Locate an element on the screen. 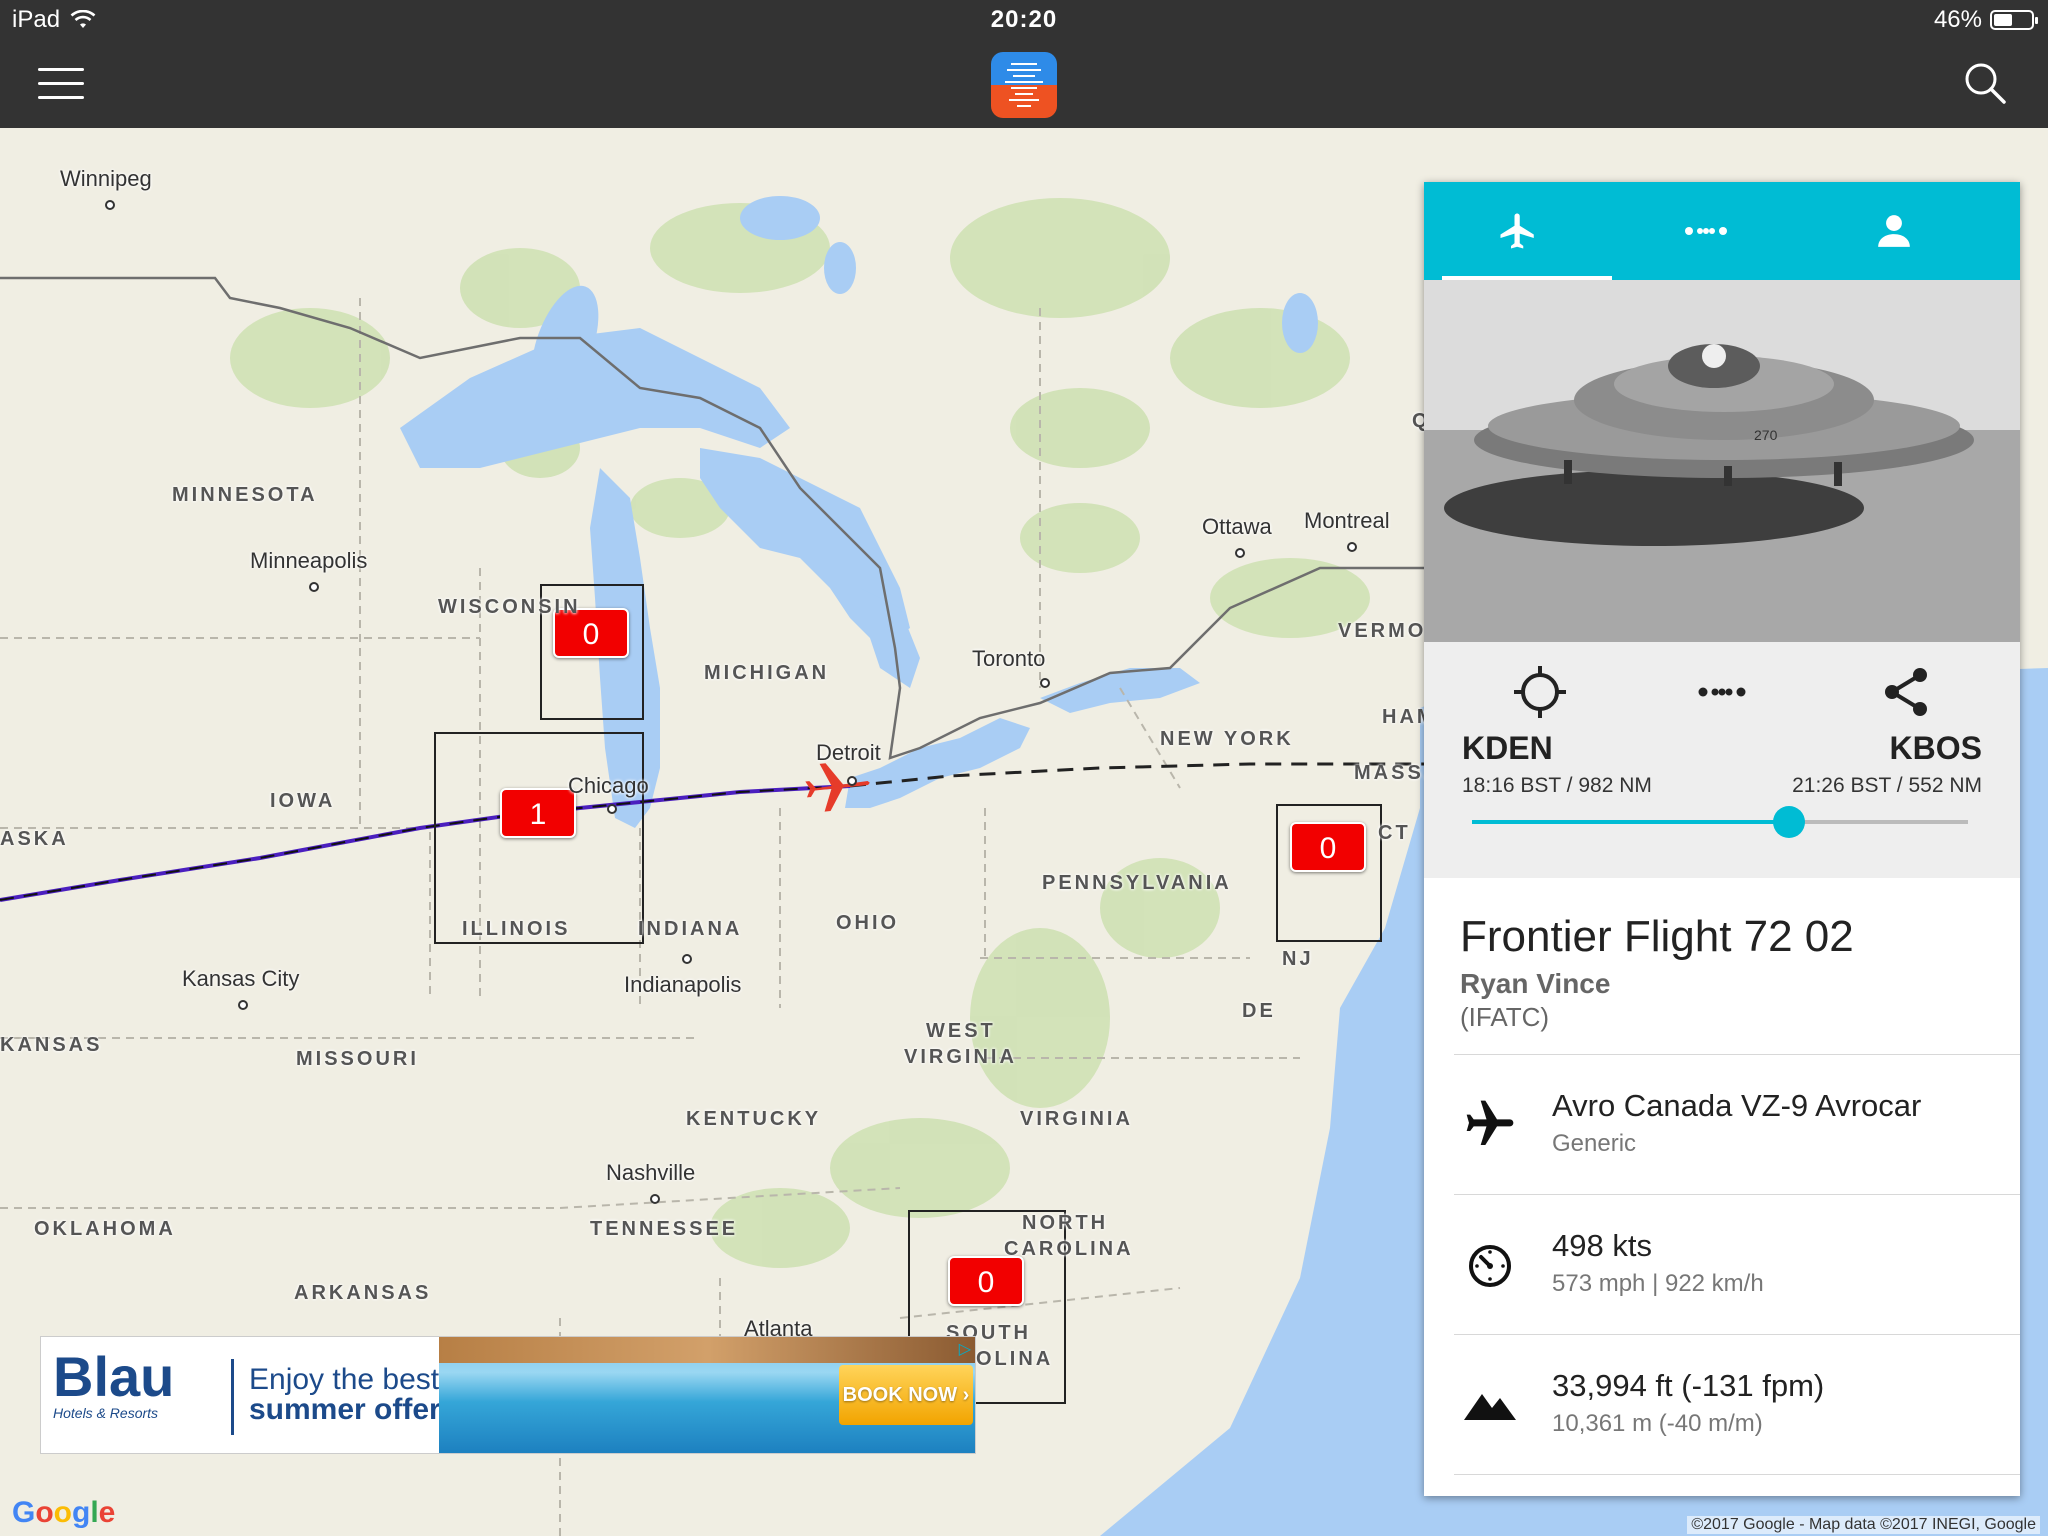 The height and width of the screenshot is (1536, 2048). origin-info: 18:16 BST / 982 NM is located at coordinates (1557, 785).